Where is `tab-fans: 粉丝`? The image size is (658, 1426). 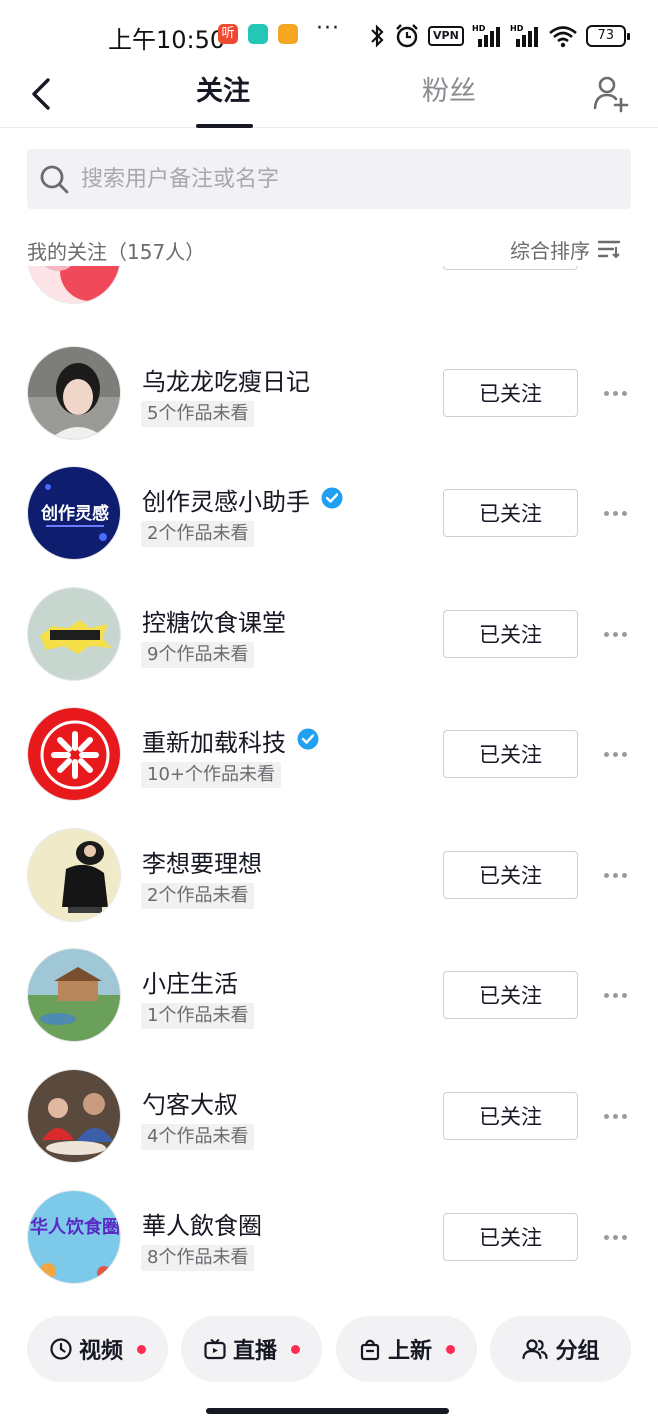
tab-fans: 粉丝 is located at coordinates (449, 92).